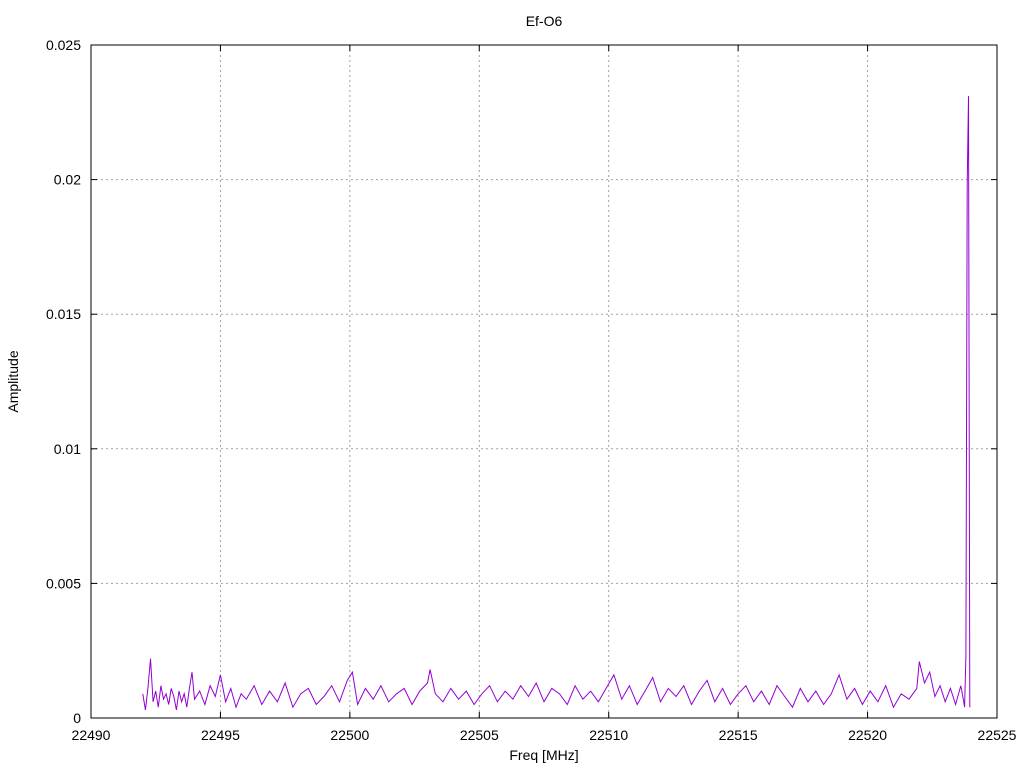  Describe the element at coordinates (67, 180) in the screenshot. I see `y-tick-label: 0.02` at that location.